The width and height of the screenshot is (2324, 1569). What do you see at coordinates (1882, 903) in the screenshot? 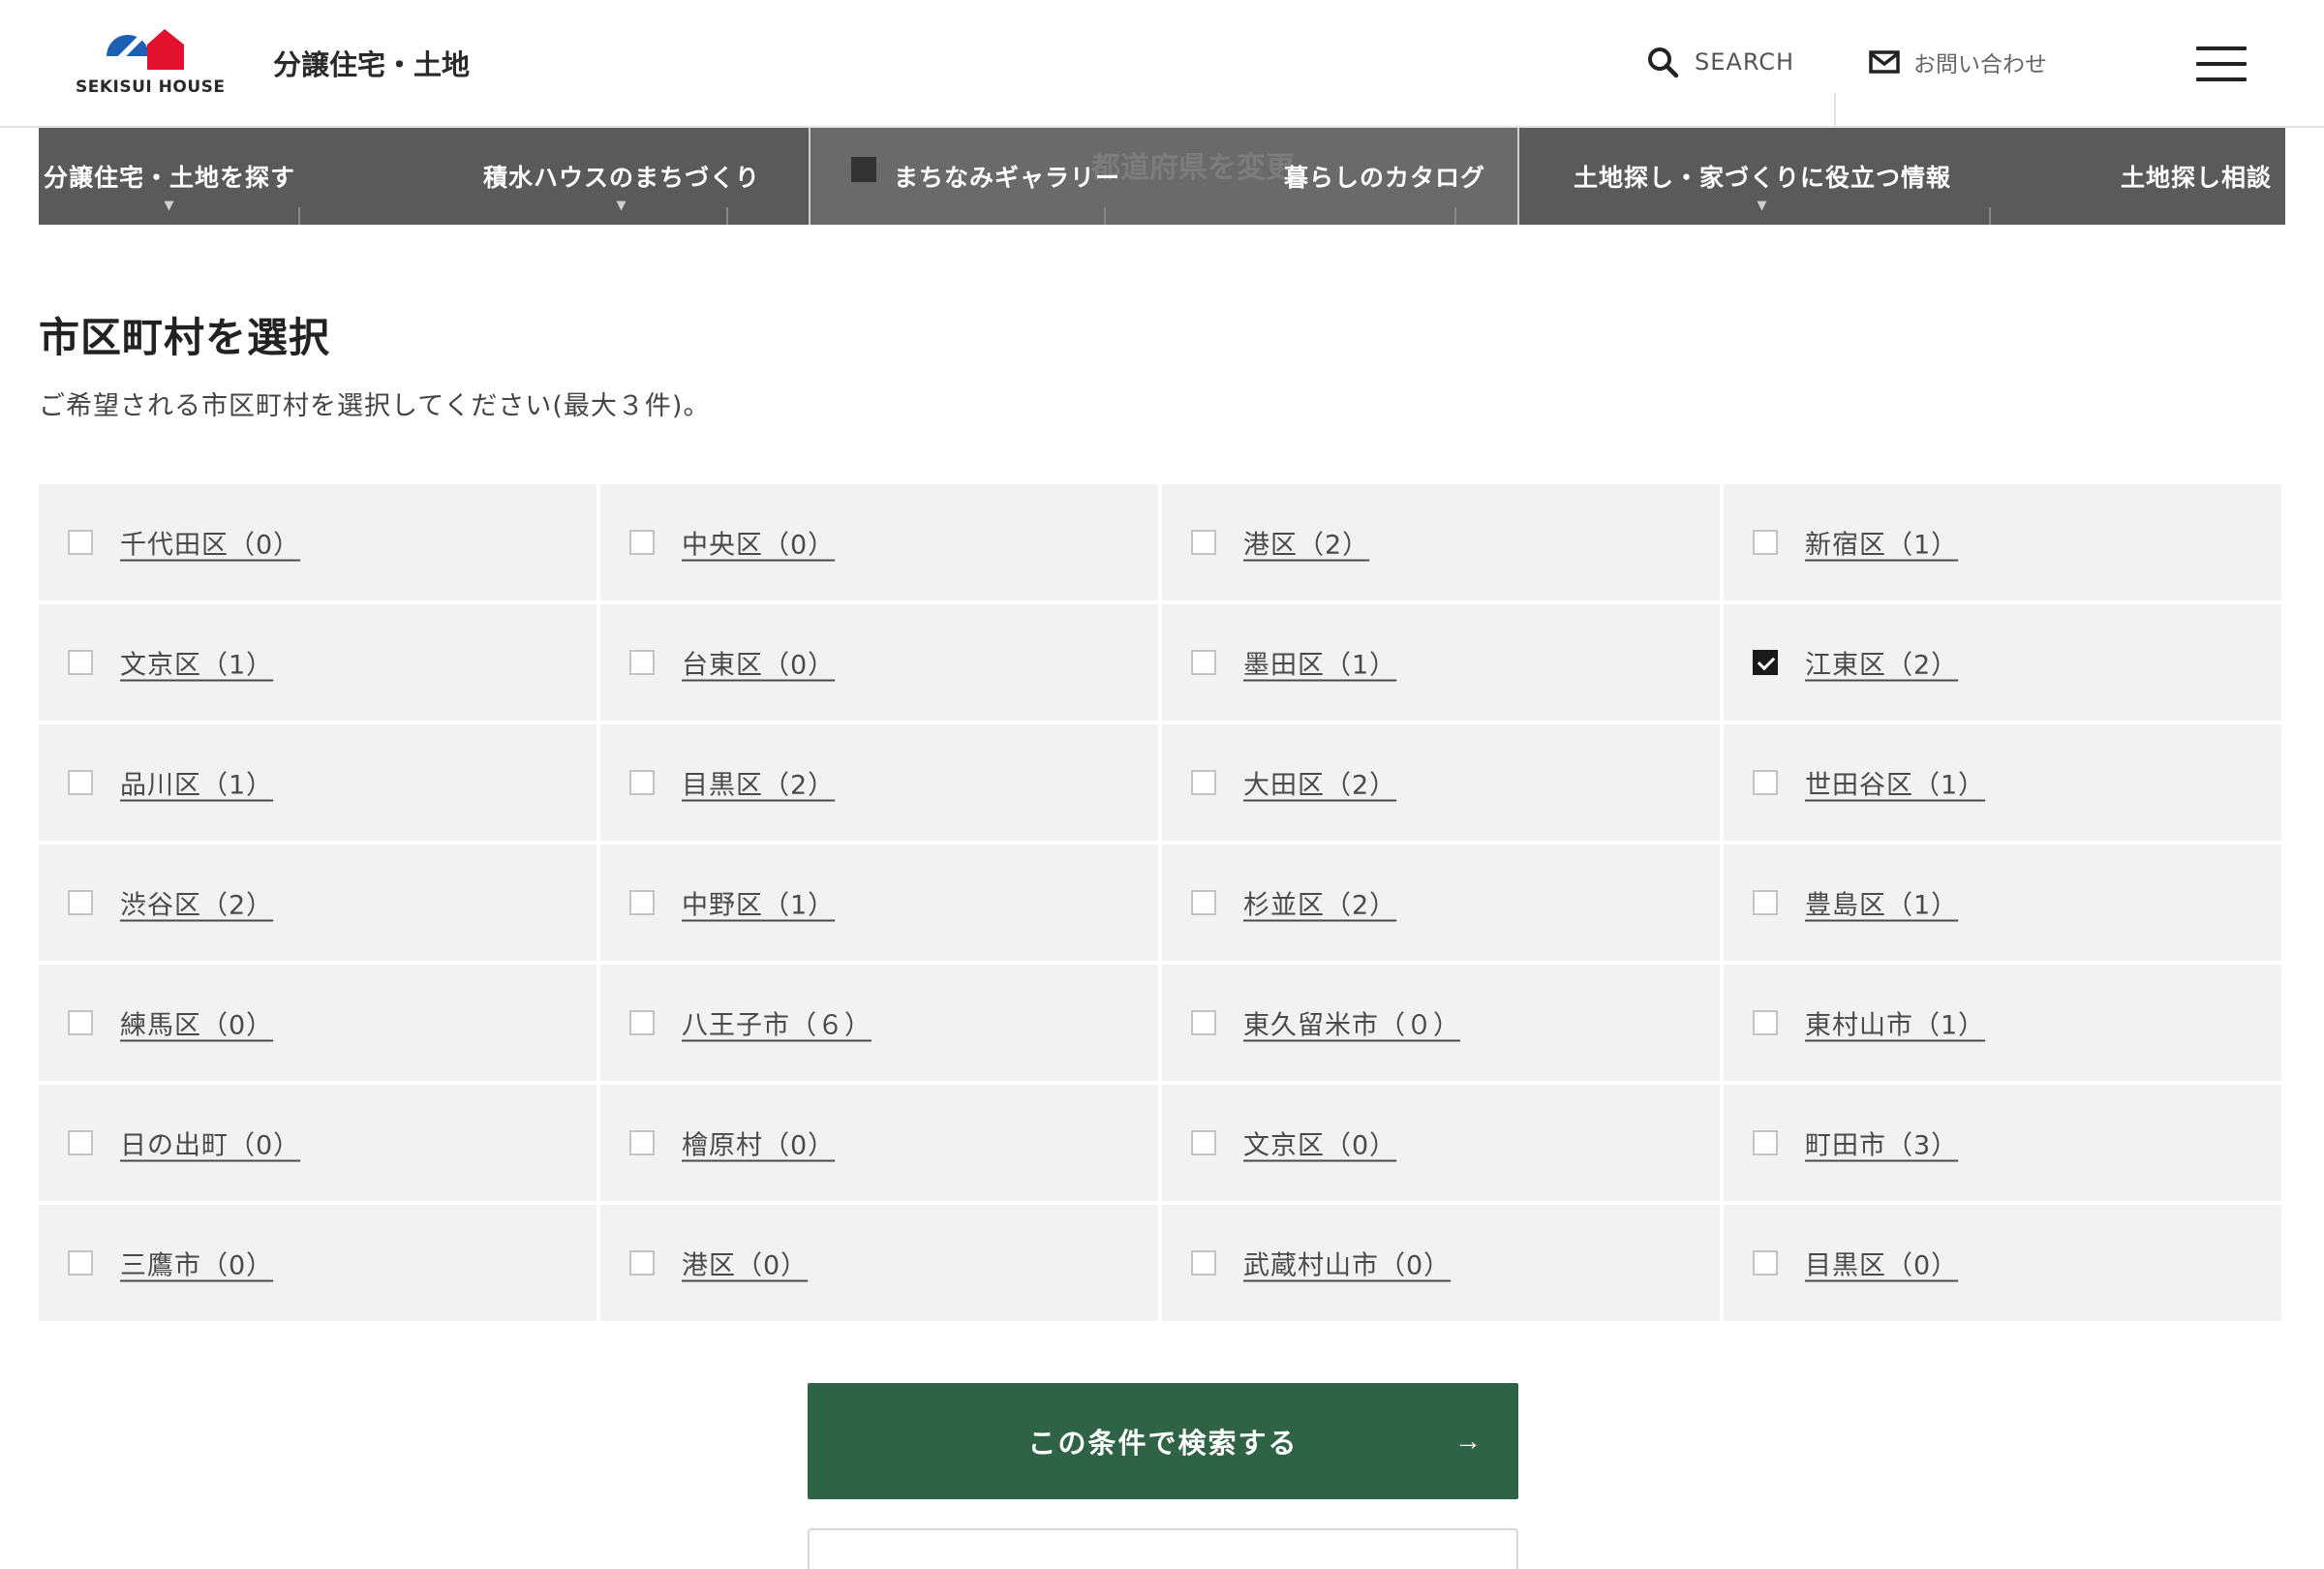
I see `municipality-label: 豊島区（1）` at bounding box center [1882, 903].